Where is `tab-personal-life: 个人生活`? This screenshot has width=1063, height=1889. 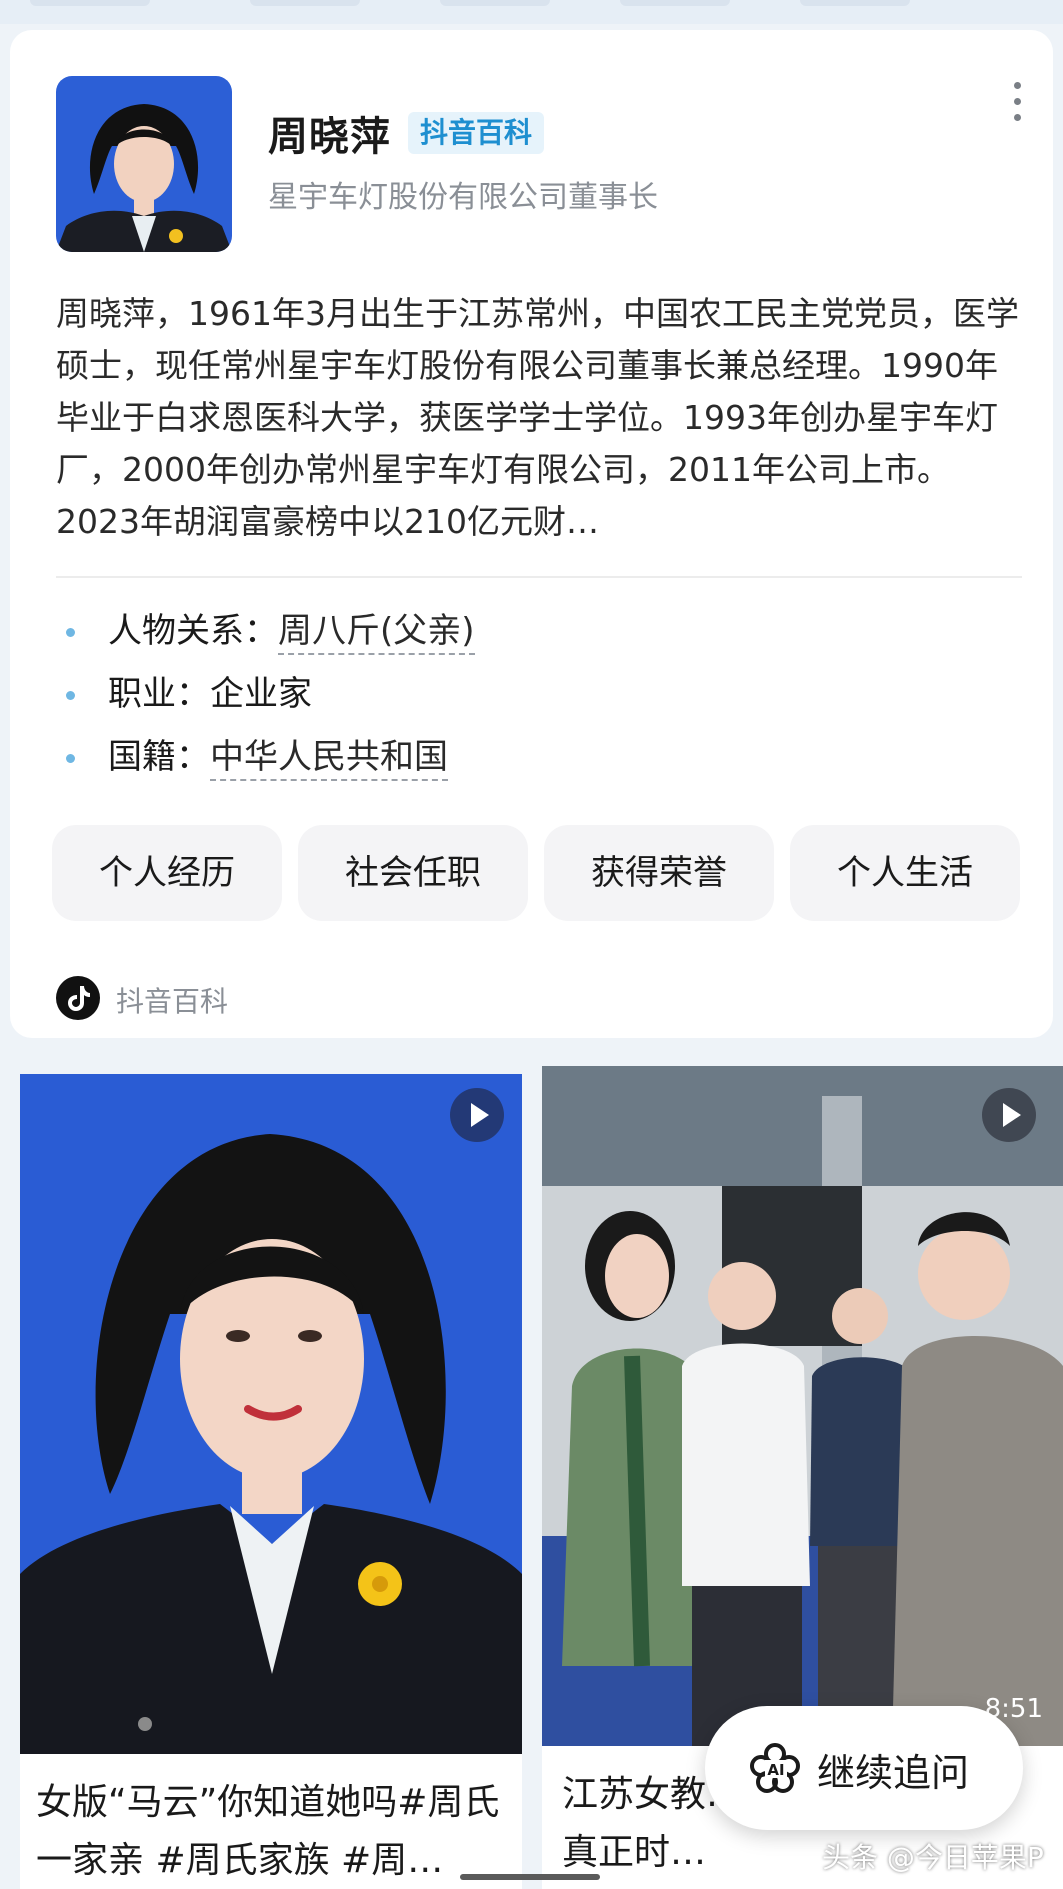 tab-personal-life: 个人生活 is located at coordinates (905, 873).